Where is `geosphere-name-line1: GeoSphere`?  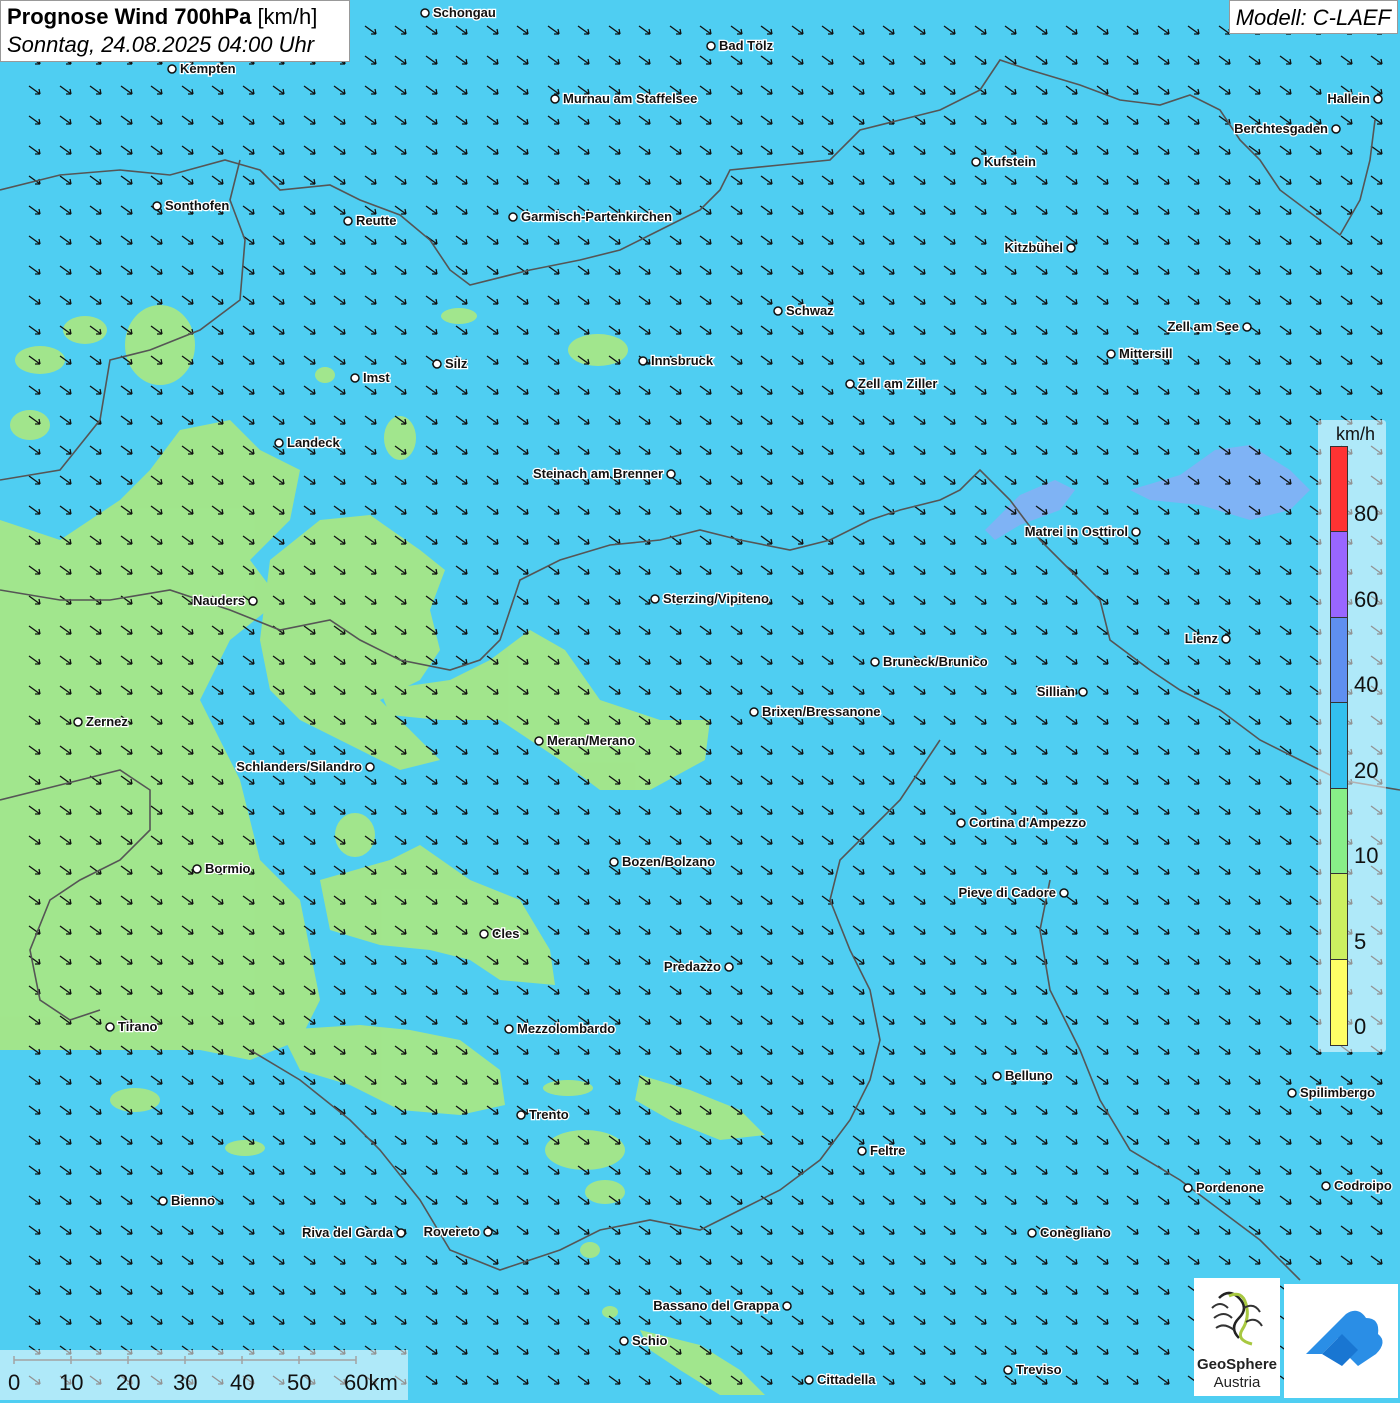 geosphere-name-line1: GeoSphere is located at coordinates (1237, 1364).